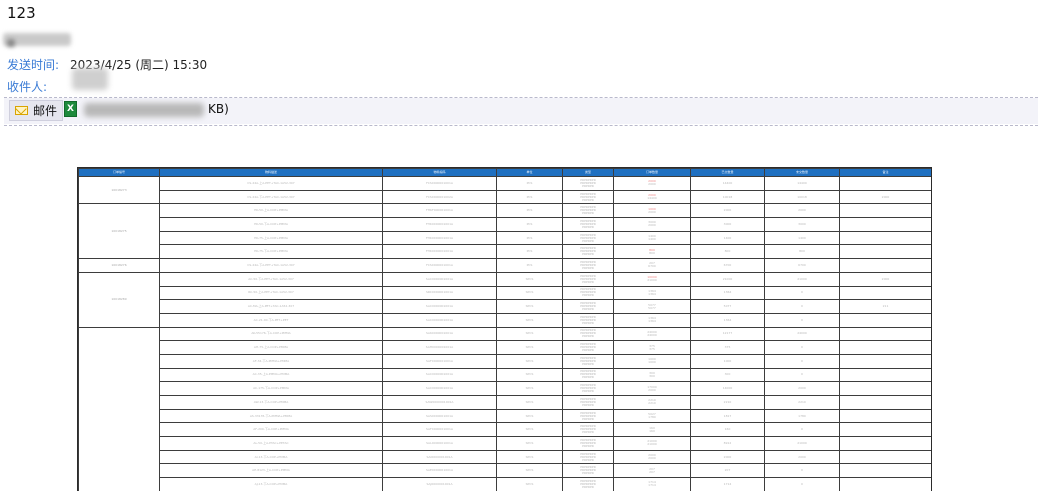 This screenshot has height=491, width=1042. I want to click on sender-redacted, so click(37, 40).